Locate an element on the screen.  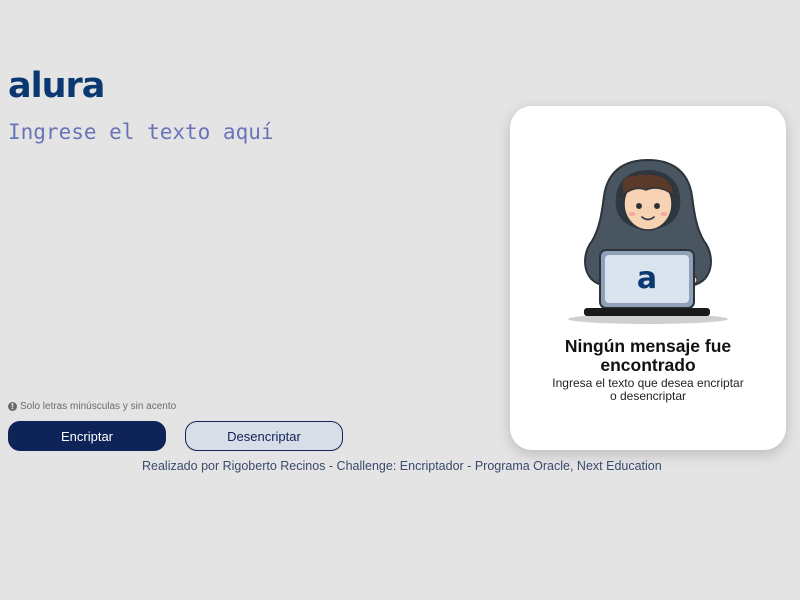
decrypt-button: Desencriptar is located at coordinates (264, 436).